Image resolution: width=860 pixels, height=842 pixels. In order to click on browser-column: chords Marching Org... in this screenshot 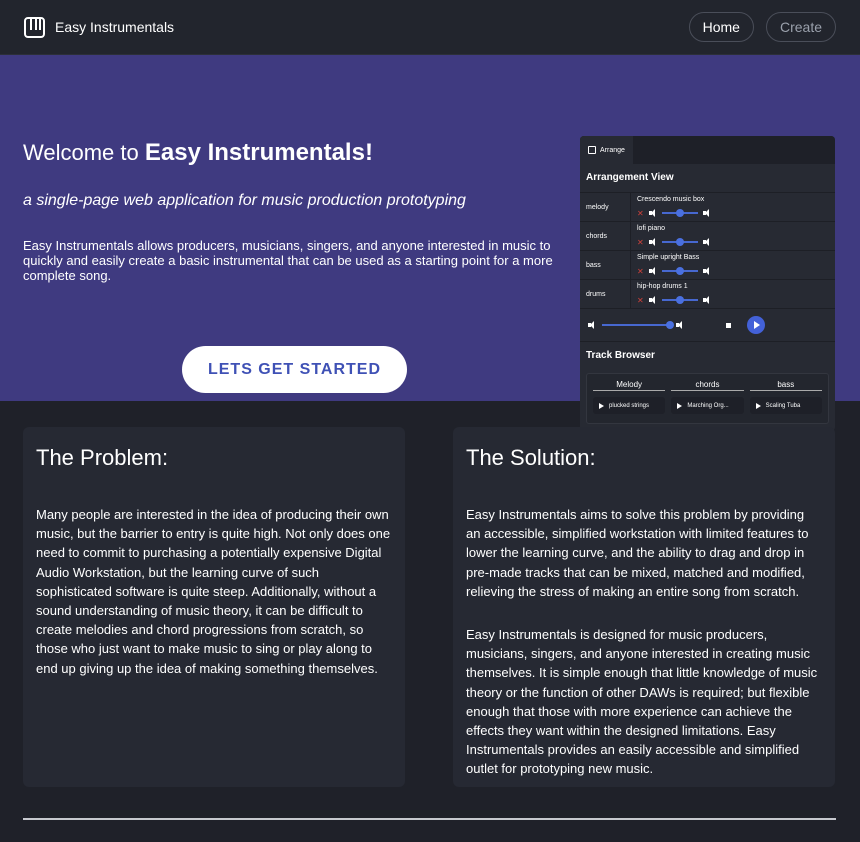, I will do `click(707, 398)`.